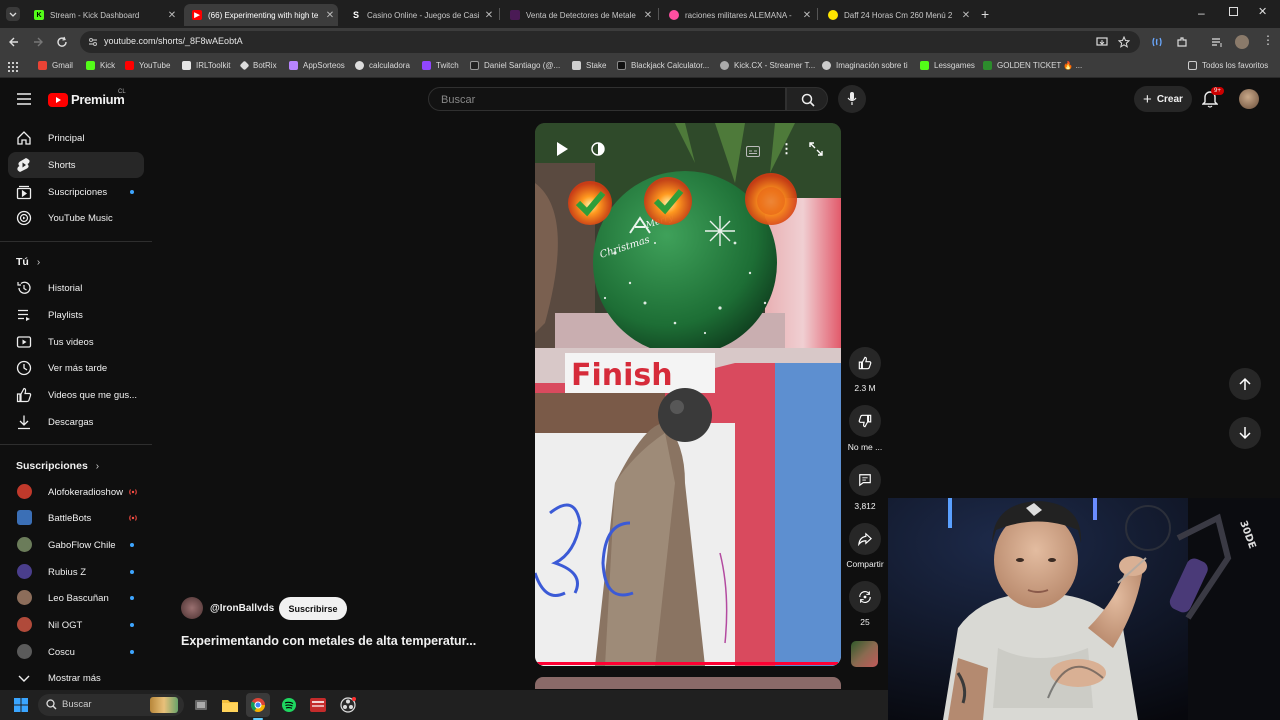 Image resolution: width=1280 pixels, height=720 pixels. I want to click on subscription-item: GaboFlow Chile, so click(76, 545).